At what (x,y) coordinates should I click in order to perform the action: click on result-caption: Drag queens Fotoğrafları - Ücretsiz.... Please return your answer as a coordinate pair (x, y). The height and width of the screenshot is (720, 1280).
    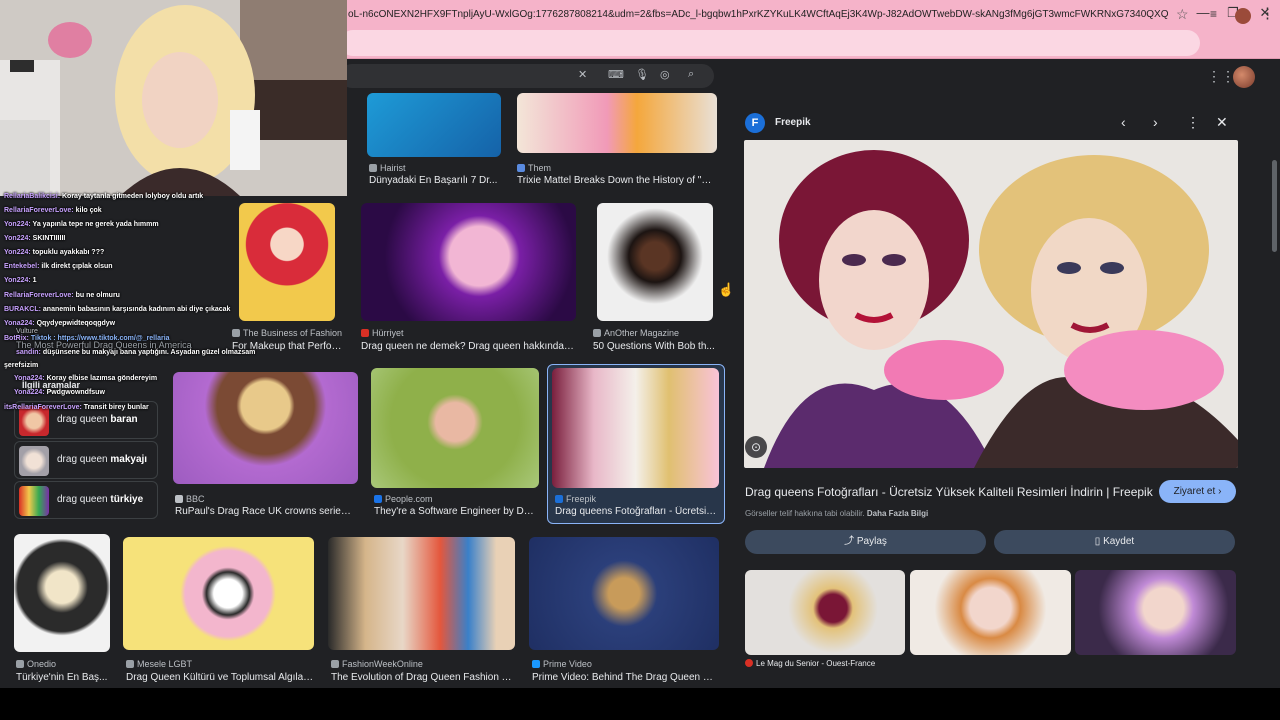
    Looking at the image, I should click on (636, 511).